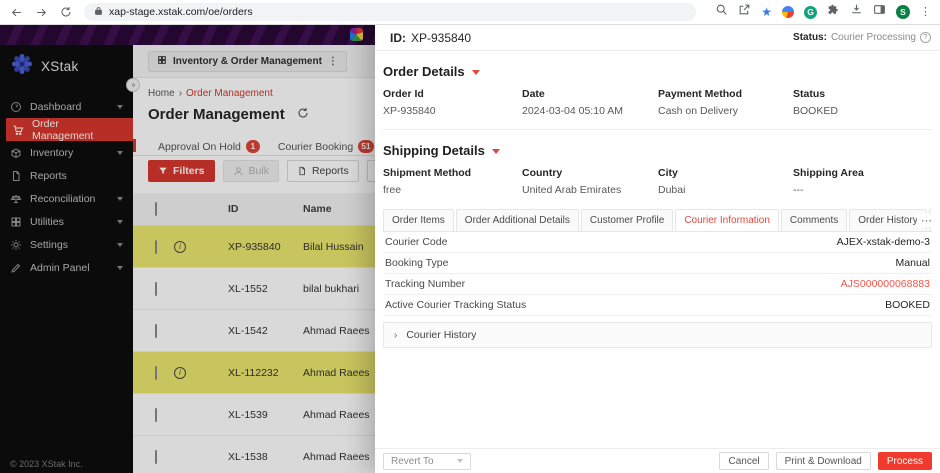 Image resolution: width=940 pixels, height=473 pixels. I want to click on field-label: Order Id, so click(403, 94).